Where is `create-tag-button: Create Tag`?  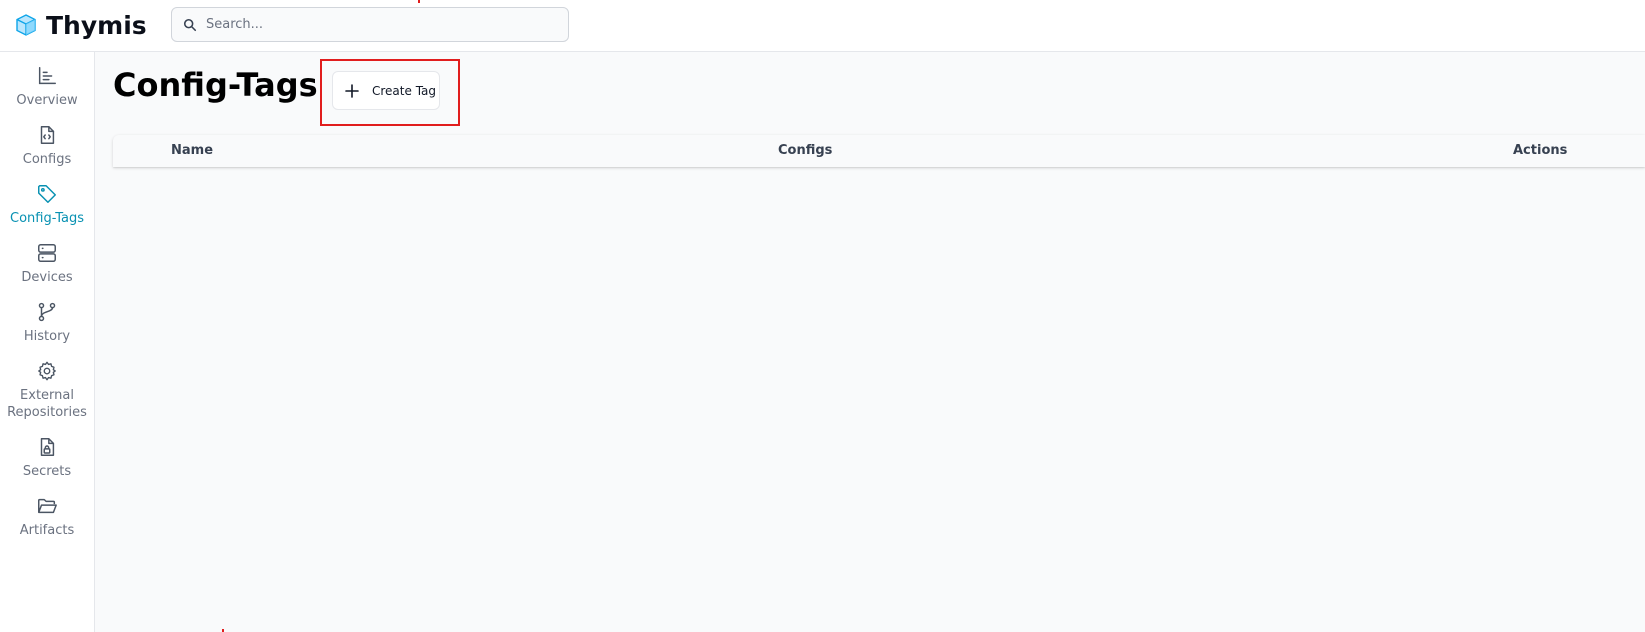 create-tag-button: Create Tag is located at coordinates (386, 90).